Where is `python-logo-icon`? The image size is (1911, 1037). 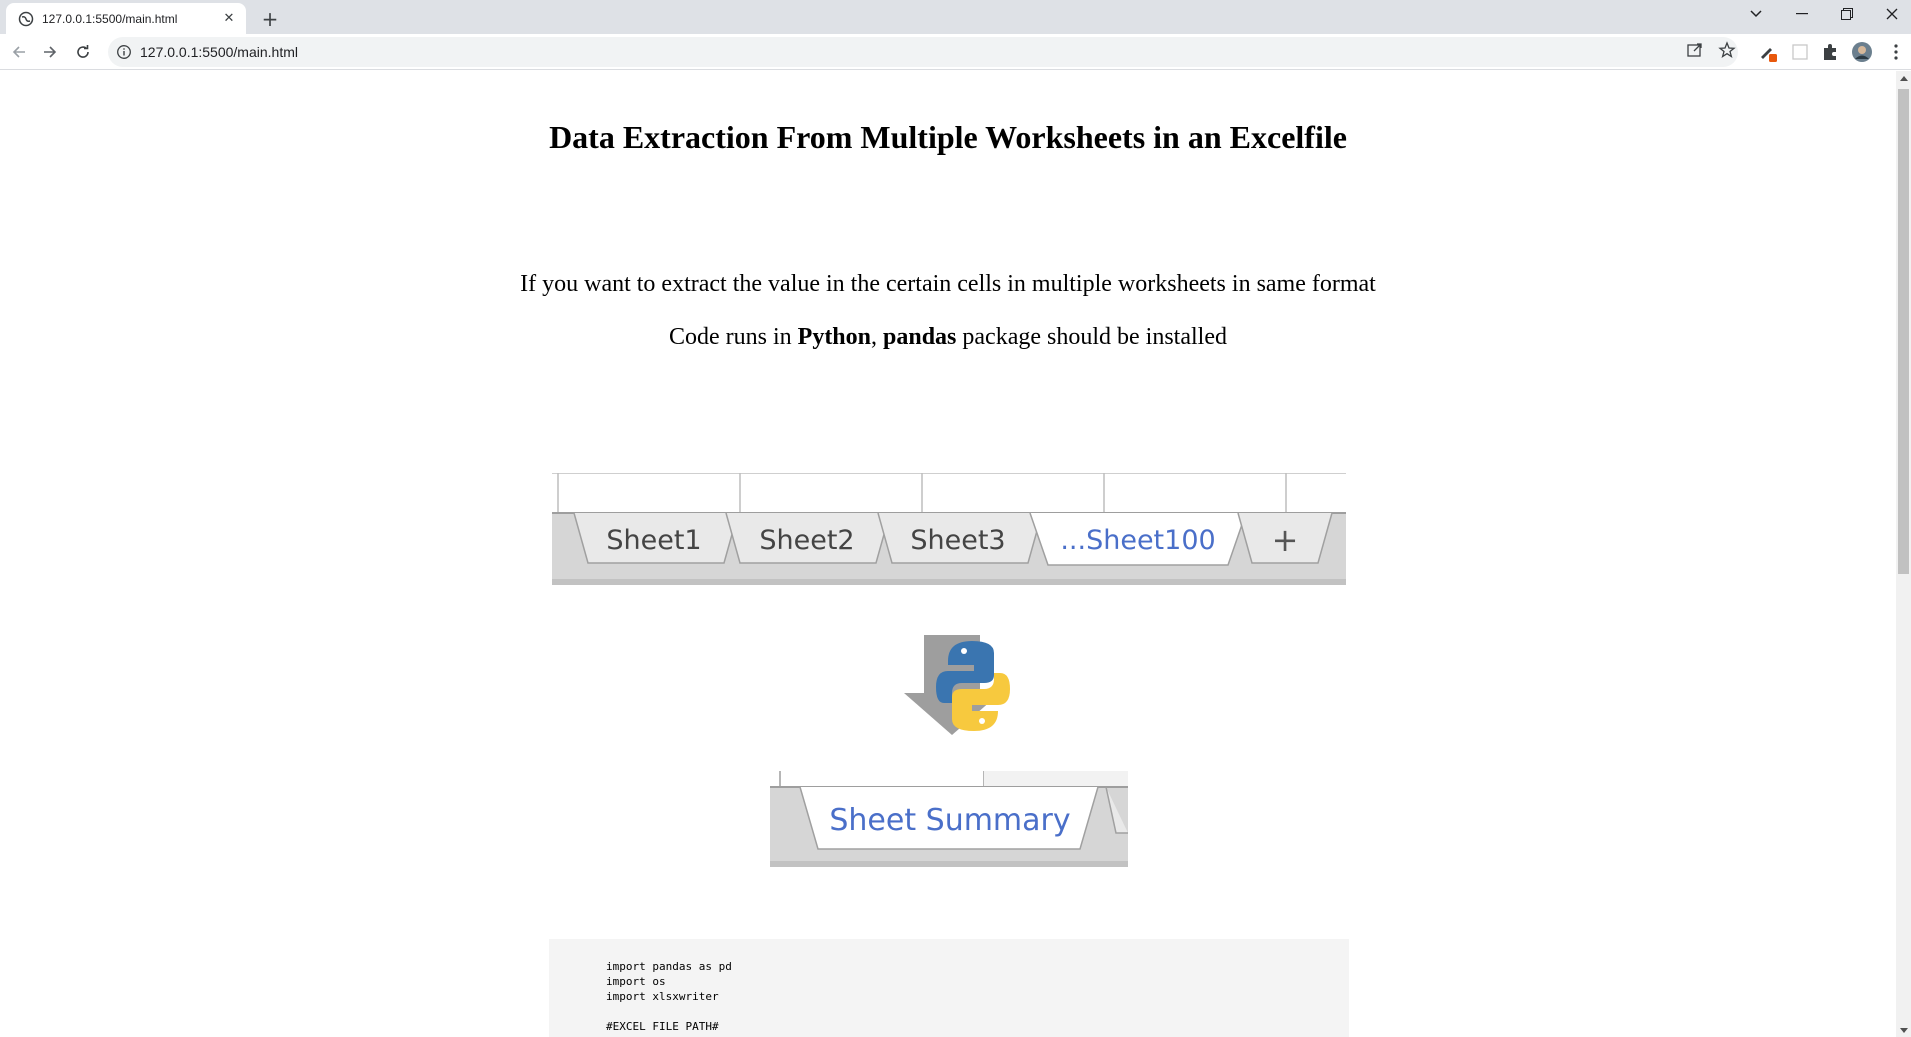 python-logo-icon is located at coordinates (957, 685).